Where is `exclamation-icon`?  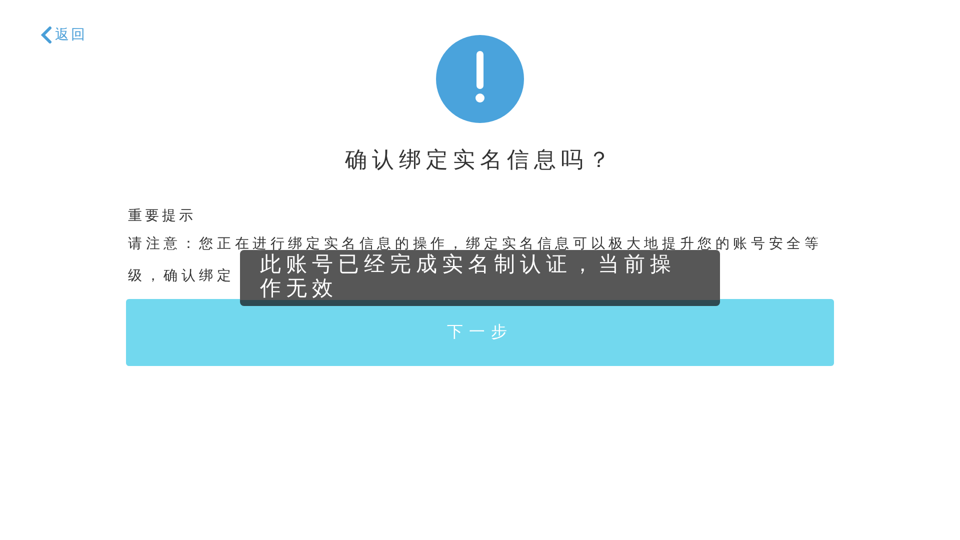
exclamation-icon is located at coordinates (480, 79).